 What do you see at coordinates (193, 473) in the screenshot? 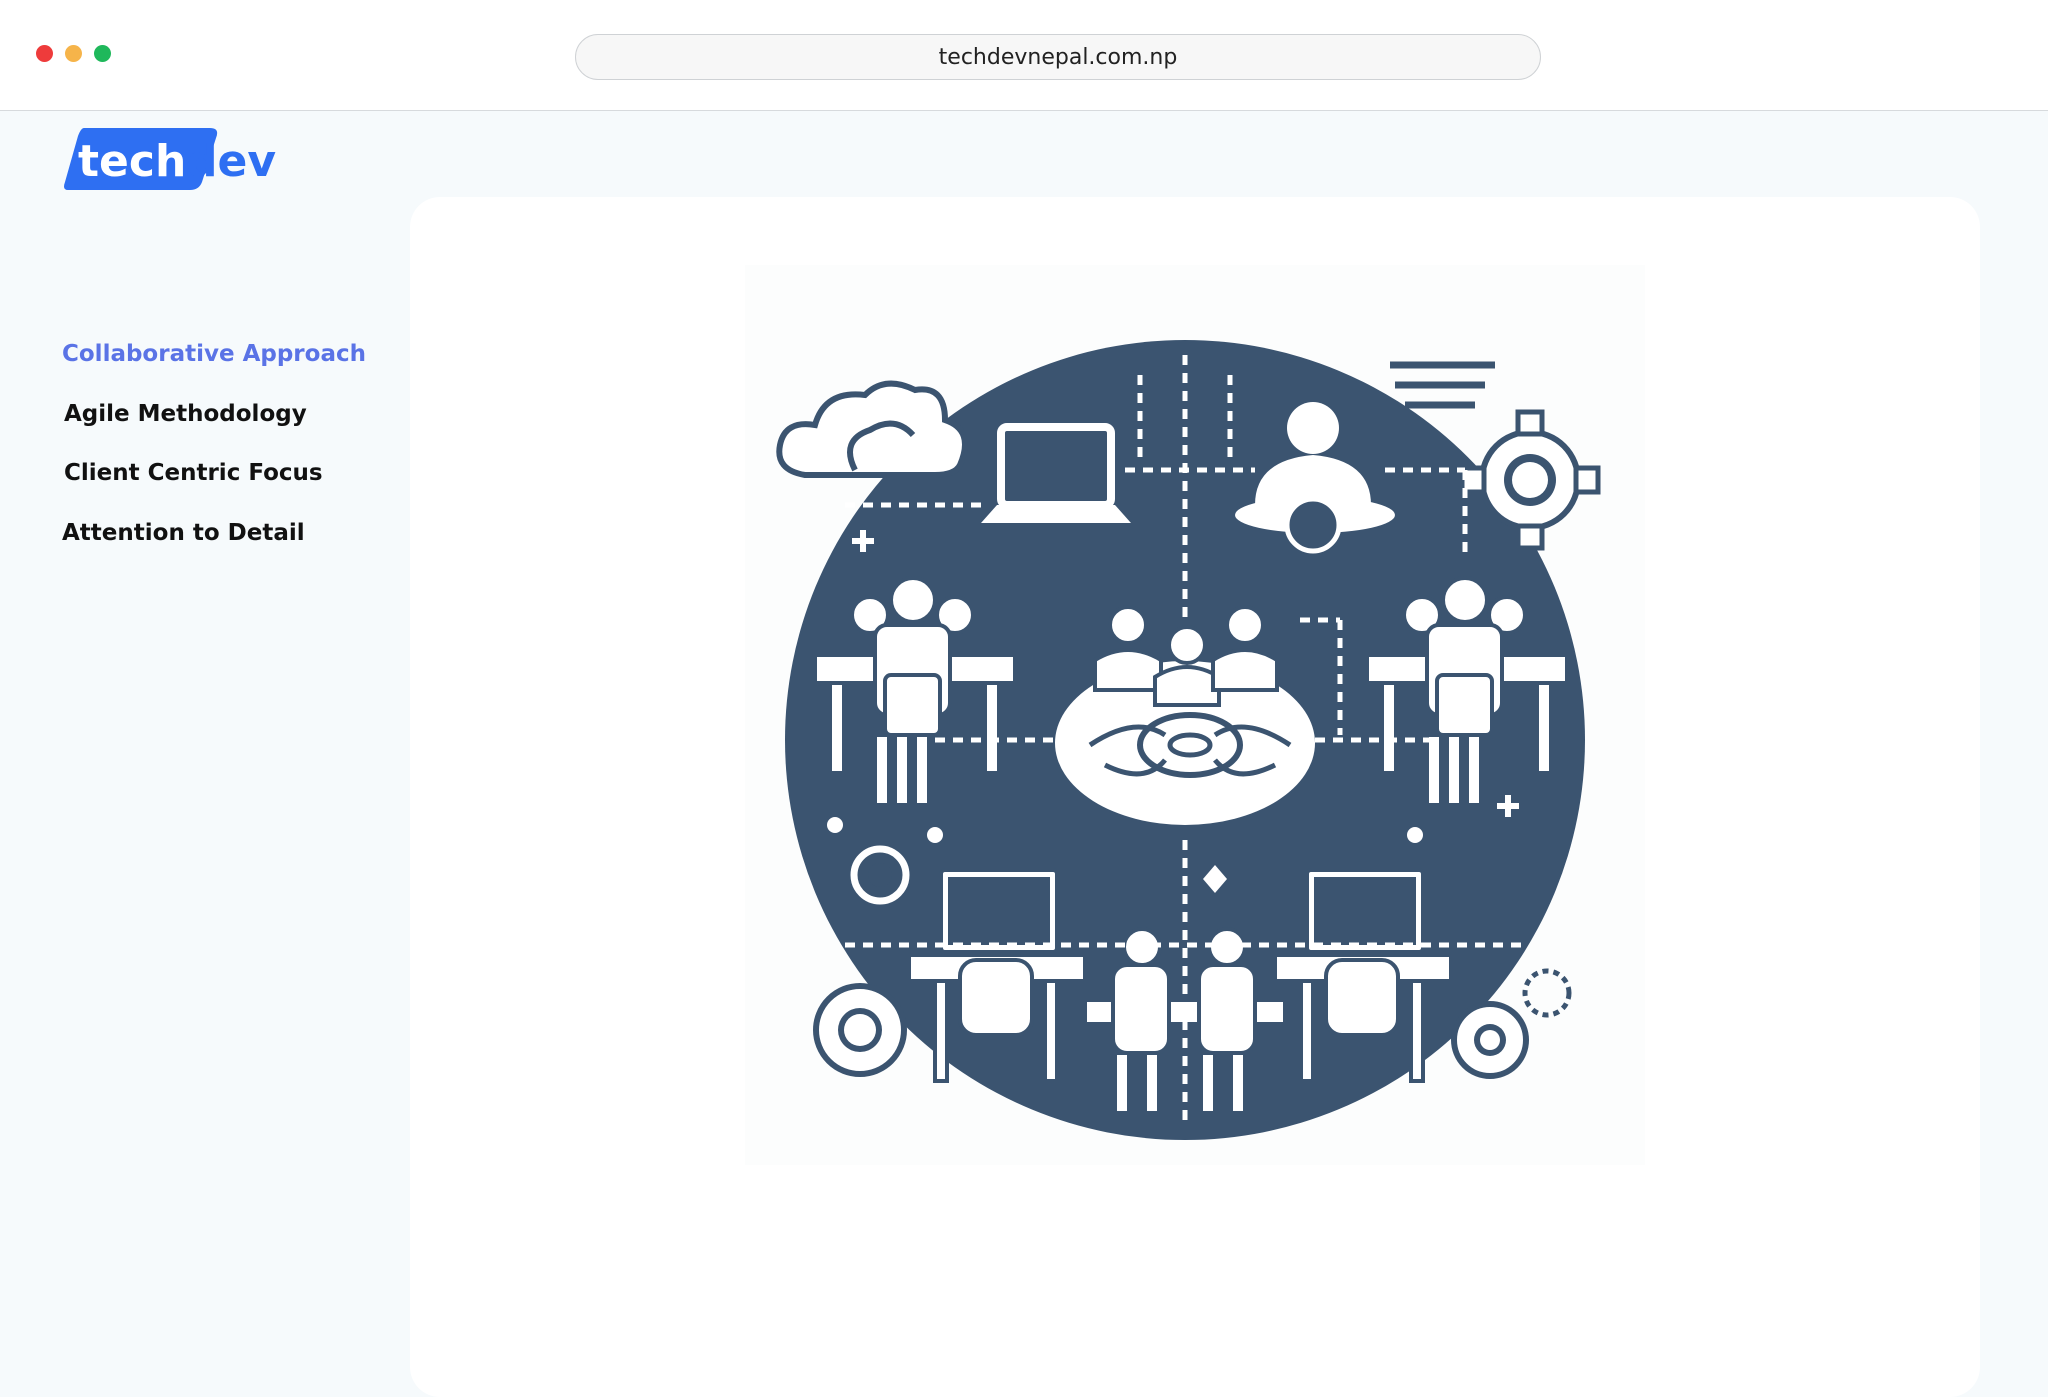
I see `sidebar-item-client-centric-focus: Client Centric Focus` at bounding box center [193, 473].